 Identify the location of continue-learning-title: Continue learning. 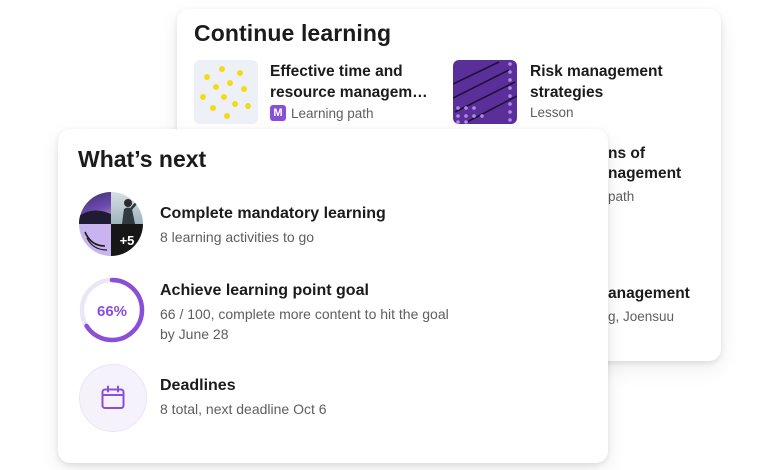
(293, 33).